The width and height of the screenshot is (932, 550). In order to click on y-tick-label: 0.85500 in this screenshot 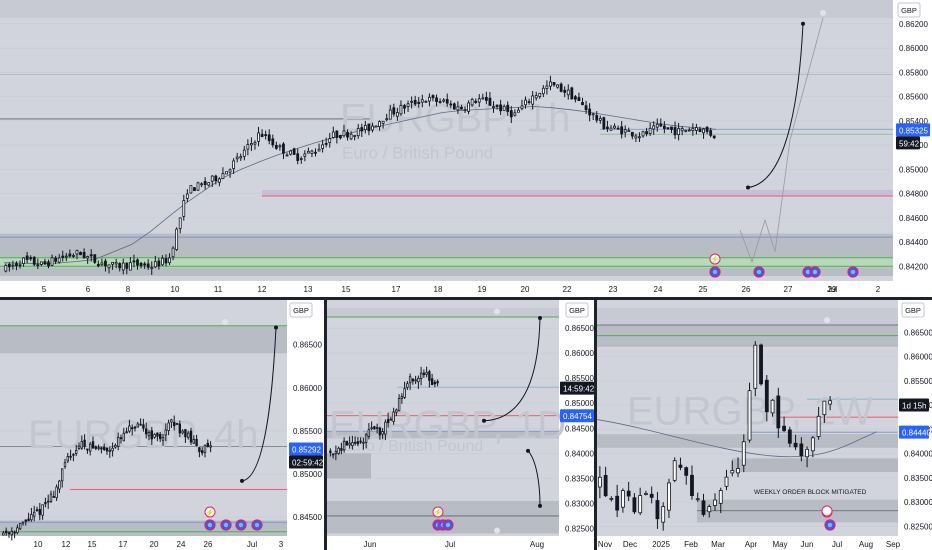, I will do `click(307, 431)`.